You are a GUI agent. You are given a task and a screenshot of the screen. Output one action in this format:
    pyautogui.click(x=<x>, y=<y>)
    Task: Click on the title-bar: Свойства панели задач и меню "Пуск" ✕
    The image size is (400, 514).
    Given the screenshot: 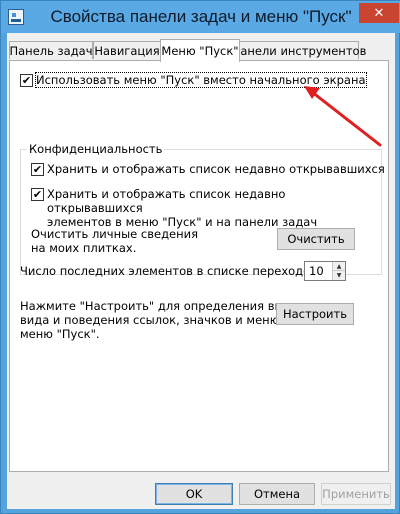 What is the action you would take?
    pyautogui.click(x=200, y=17)
    